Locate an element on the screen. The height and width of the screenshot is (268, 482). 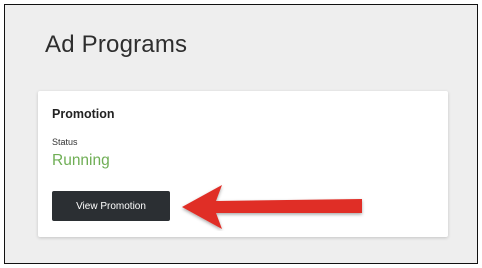
status-value: Running is located at coordinates (81, 160).